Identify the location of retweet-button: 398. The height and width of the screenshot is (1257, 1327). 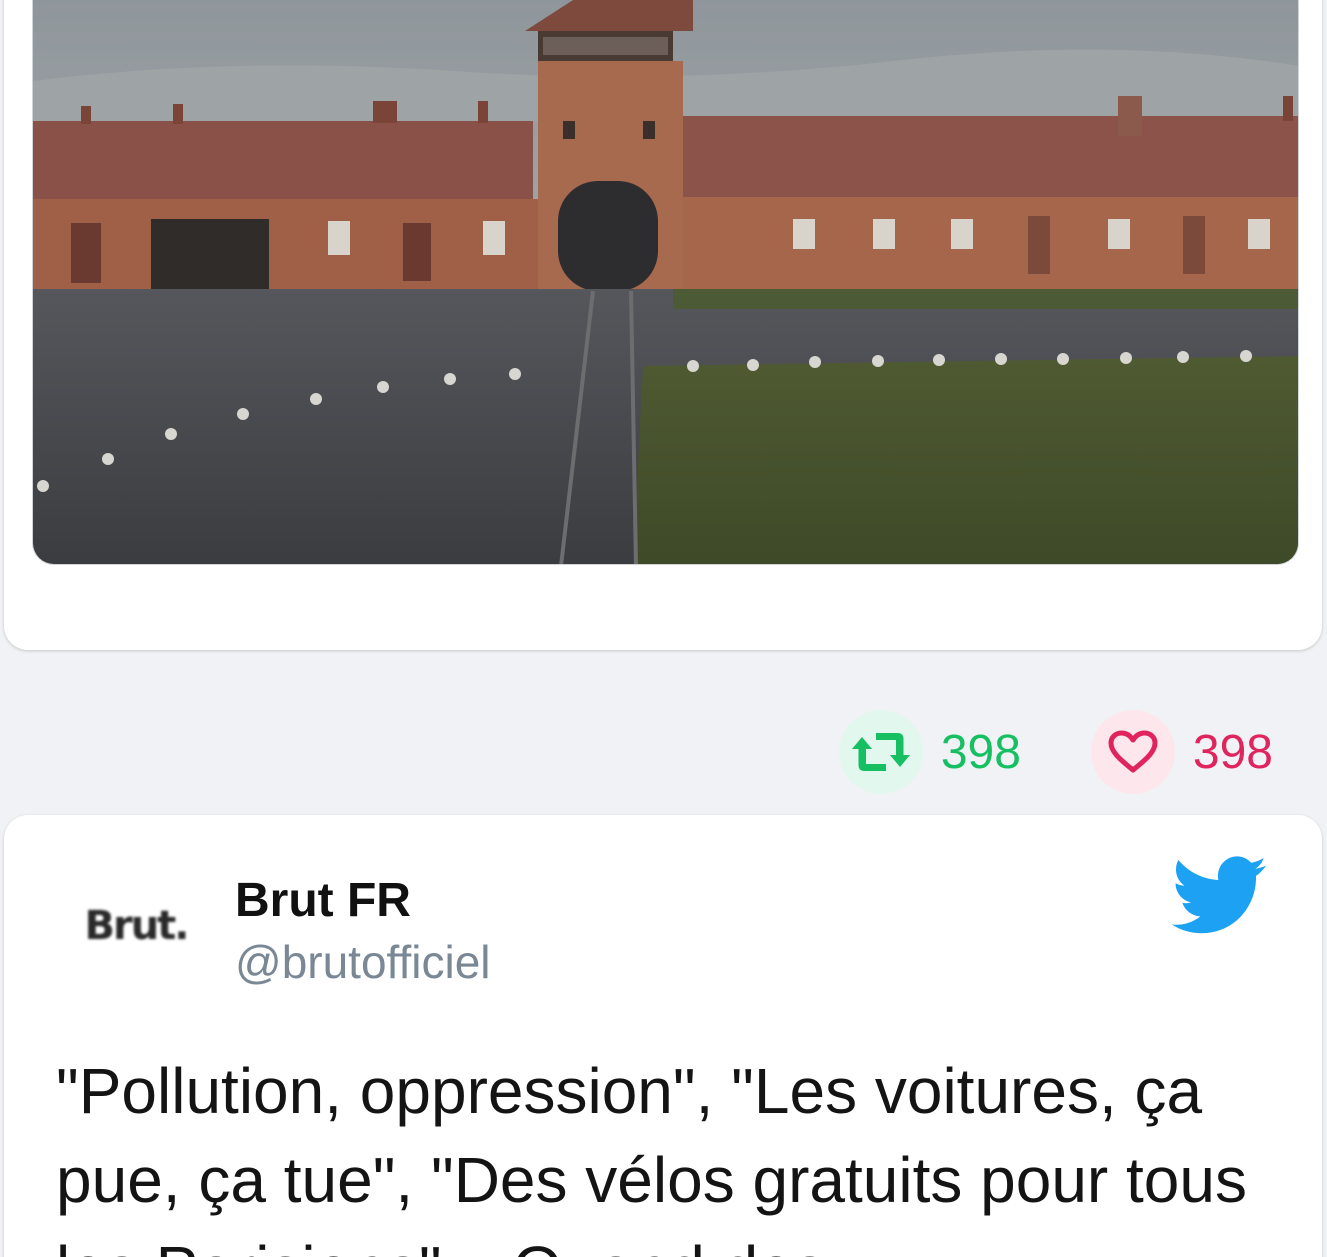
(929, 752).